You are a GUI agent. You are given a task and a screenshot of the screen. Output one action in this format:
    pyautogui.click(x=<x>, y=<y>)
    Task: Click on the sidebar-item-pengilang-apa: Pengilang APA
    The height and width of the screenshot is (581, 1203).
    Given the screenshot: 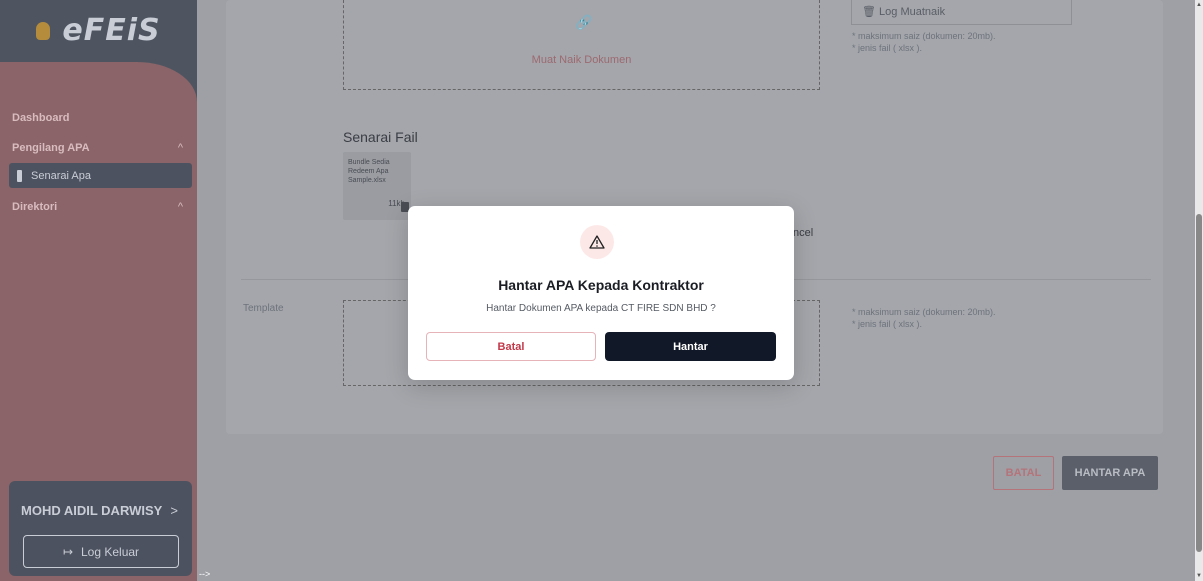 What is the action you would take?
    pyautogui.click(x=51, y=148)
    